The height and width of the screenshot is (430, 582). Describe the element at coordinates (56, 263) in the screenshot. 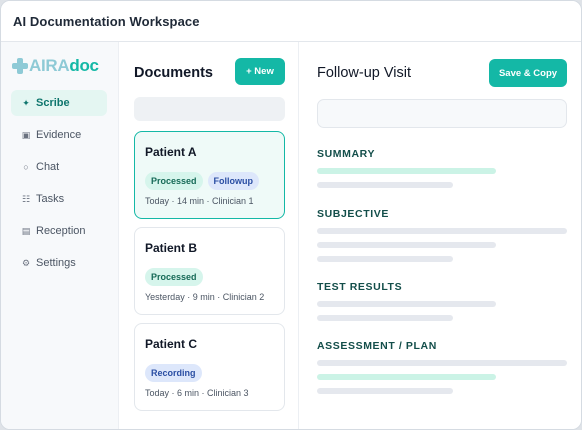

I see `sidebar-item-label: Settings` at that location.